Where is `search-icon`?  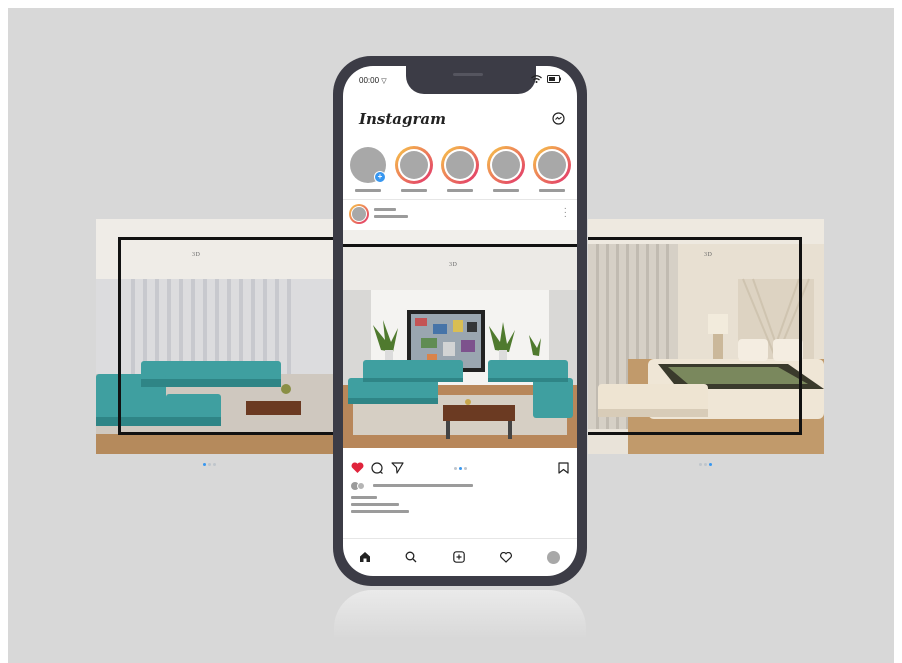 search-icon is located at coordinates (411, 557).